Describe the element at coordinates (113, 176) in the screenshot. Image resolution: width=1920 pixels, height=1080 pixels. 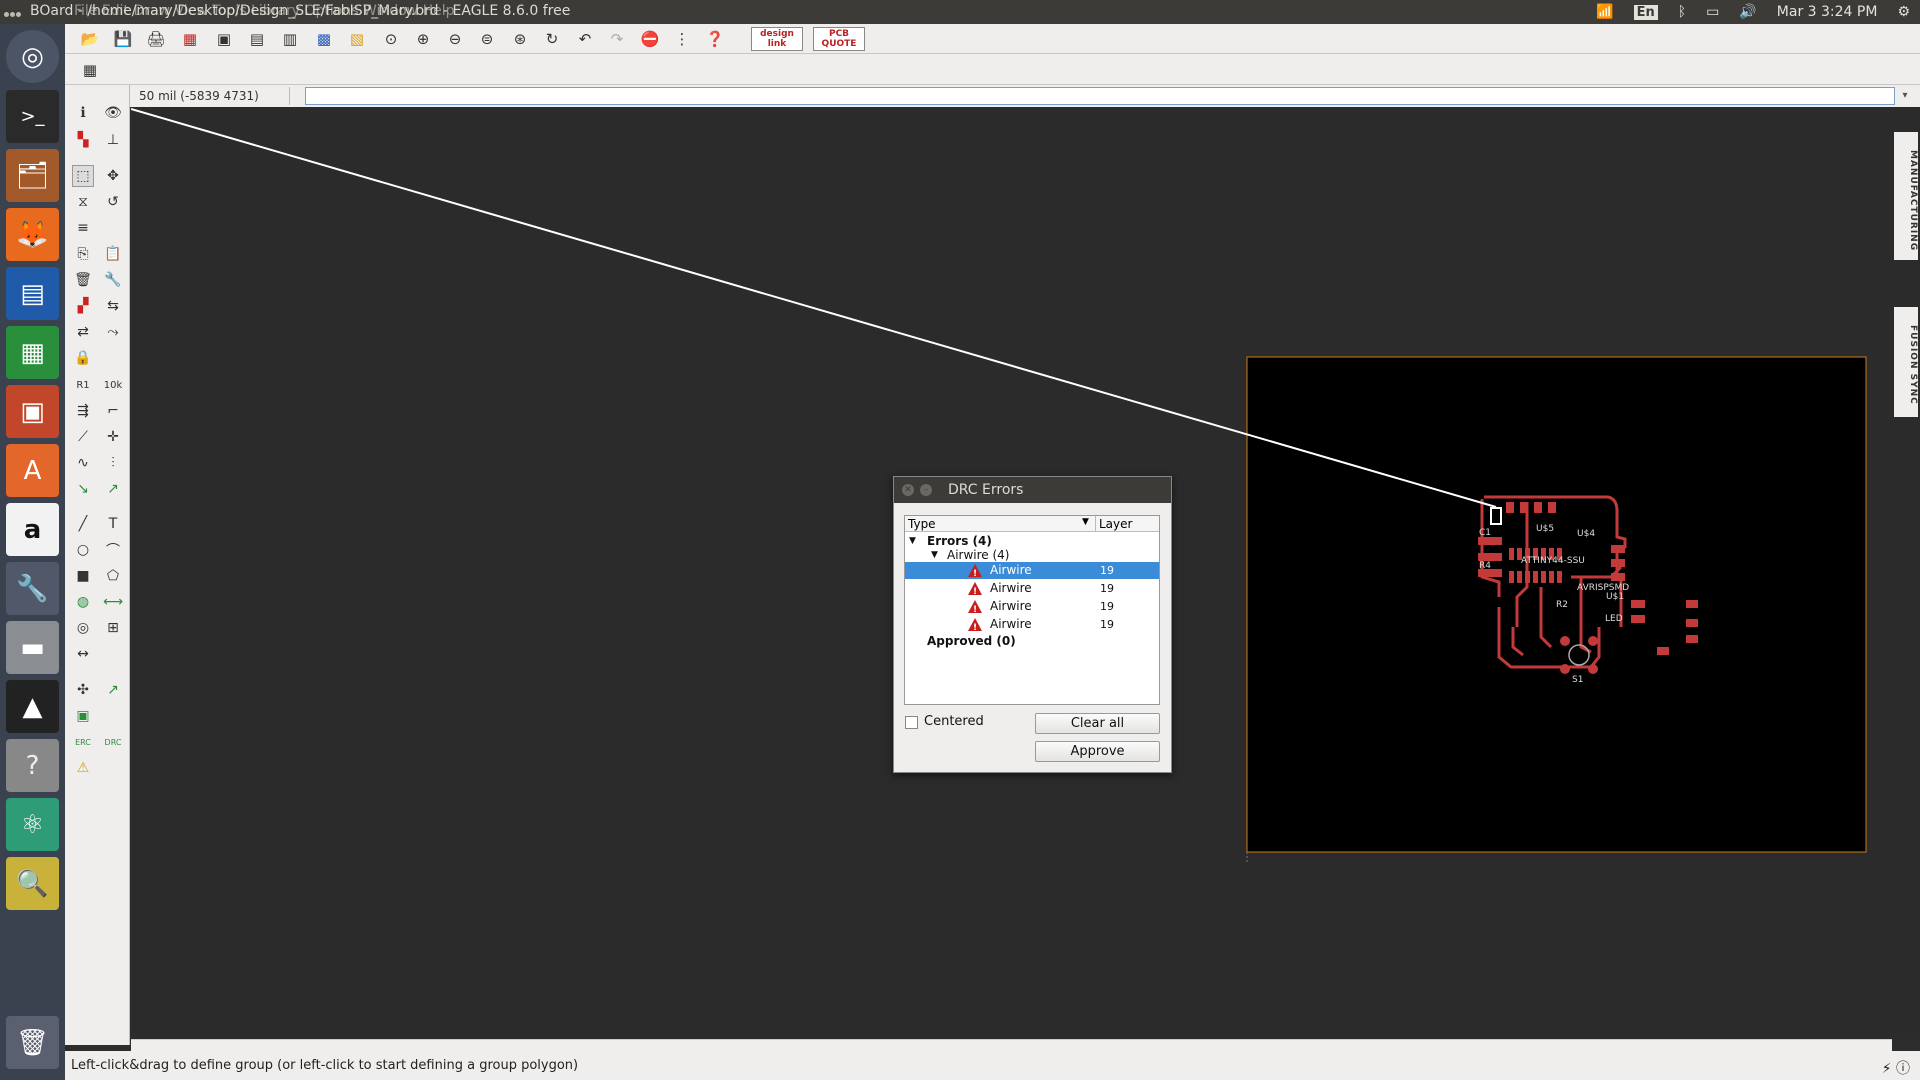
I see `move-icon: ✥` at that location.